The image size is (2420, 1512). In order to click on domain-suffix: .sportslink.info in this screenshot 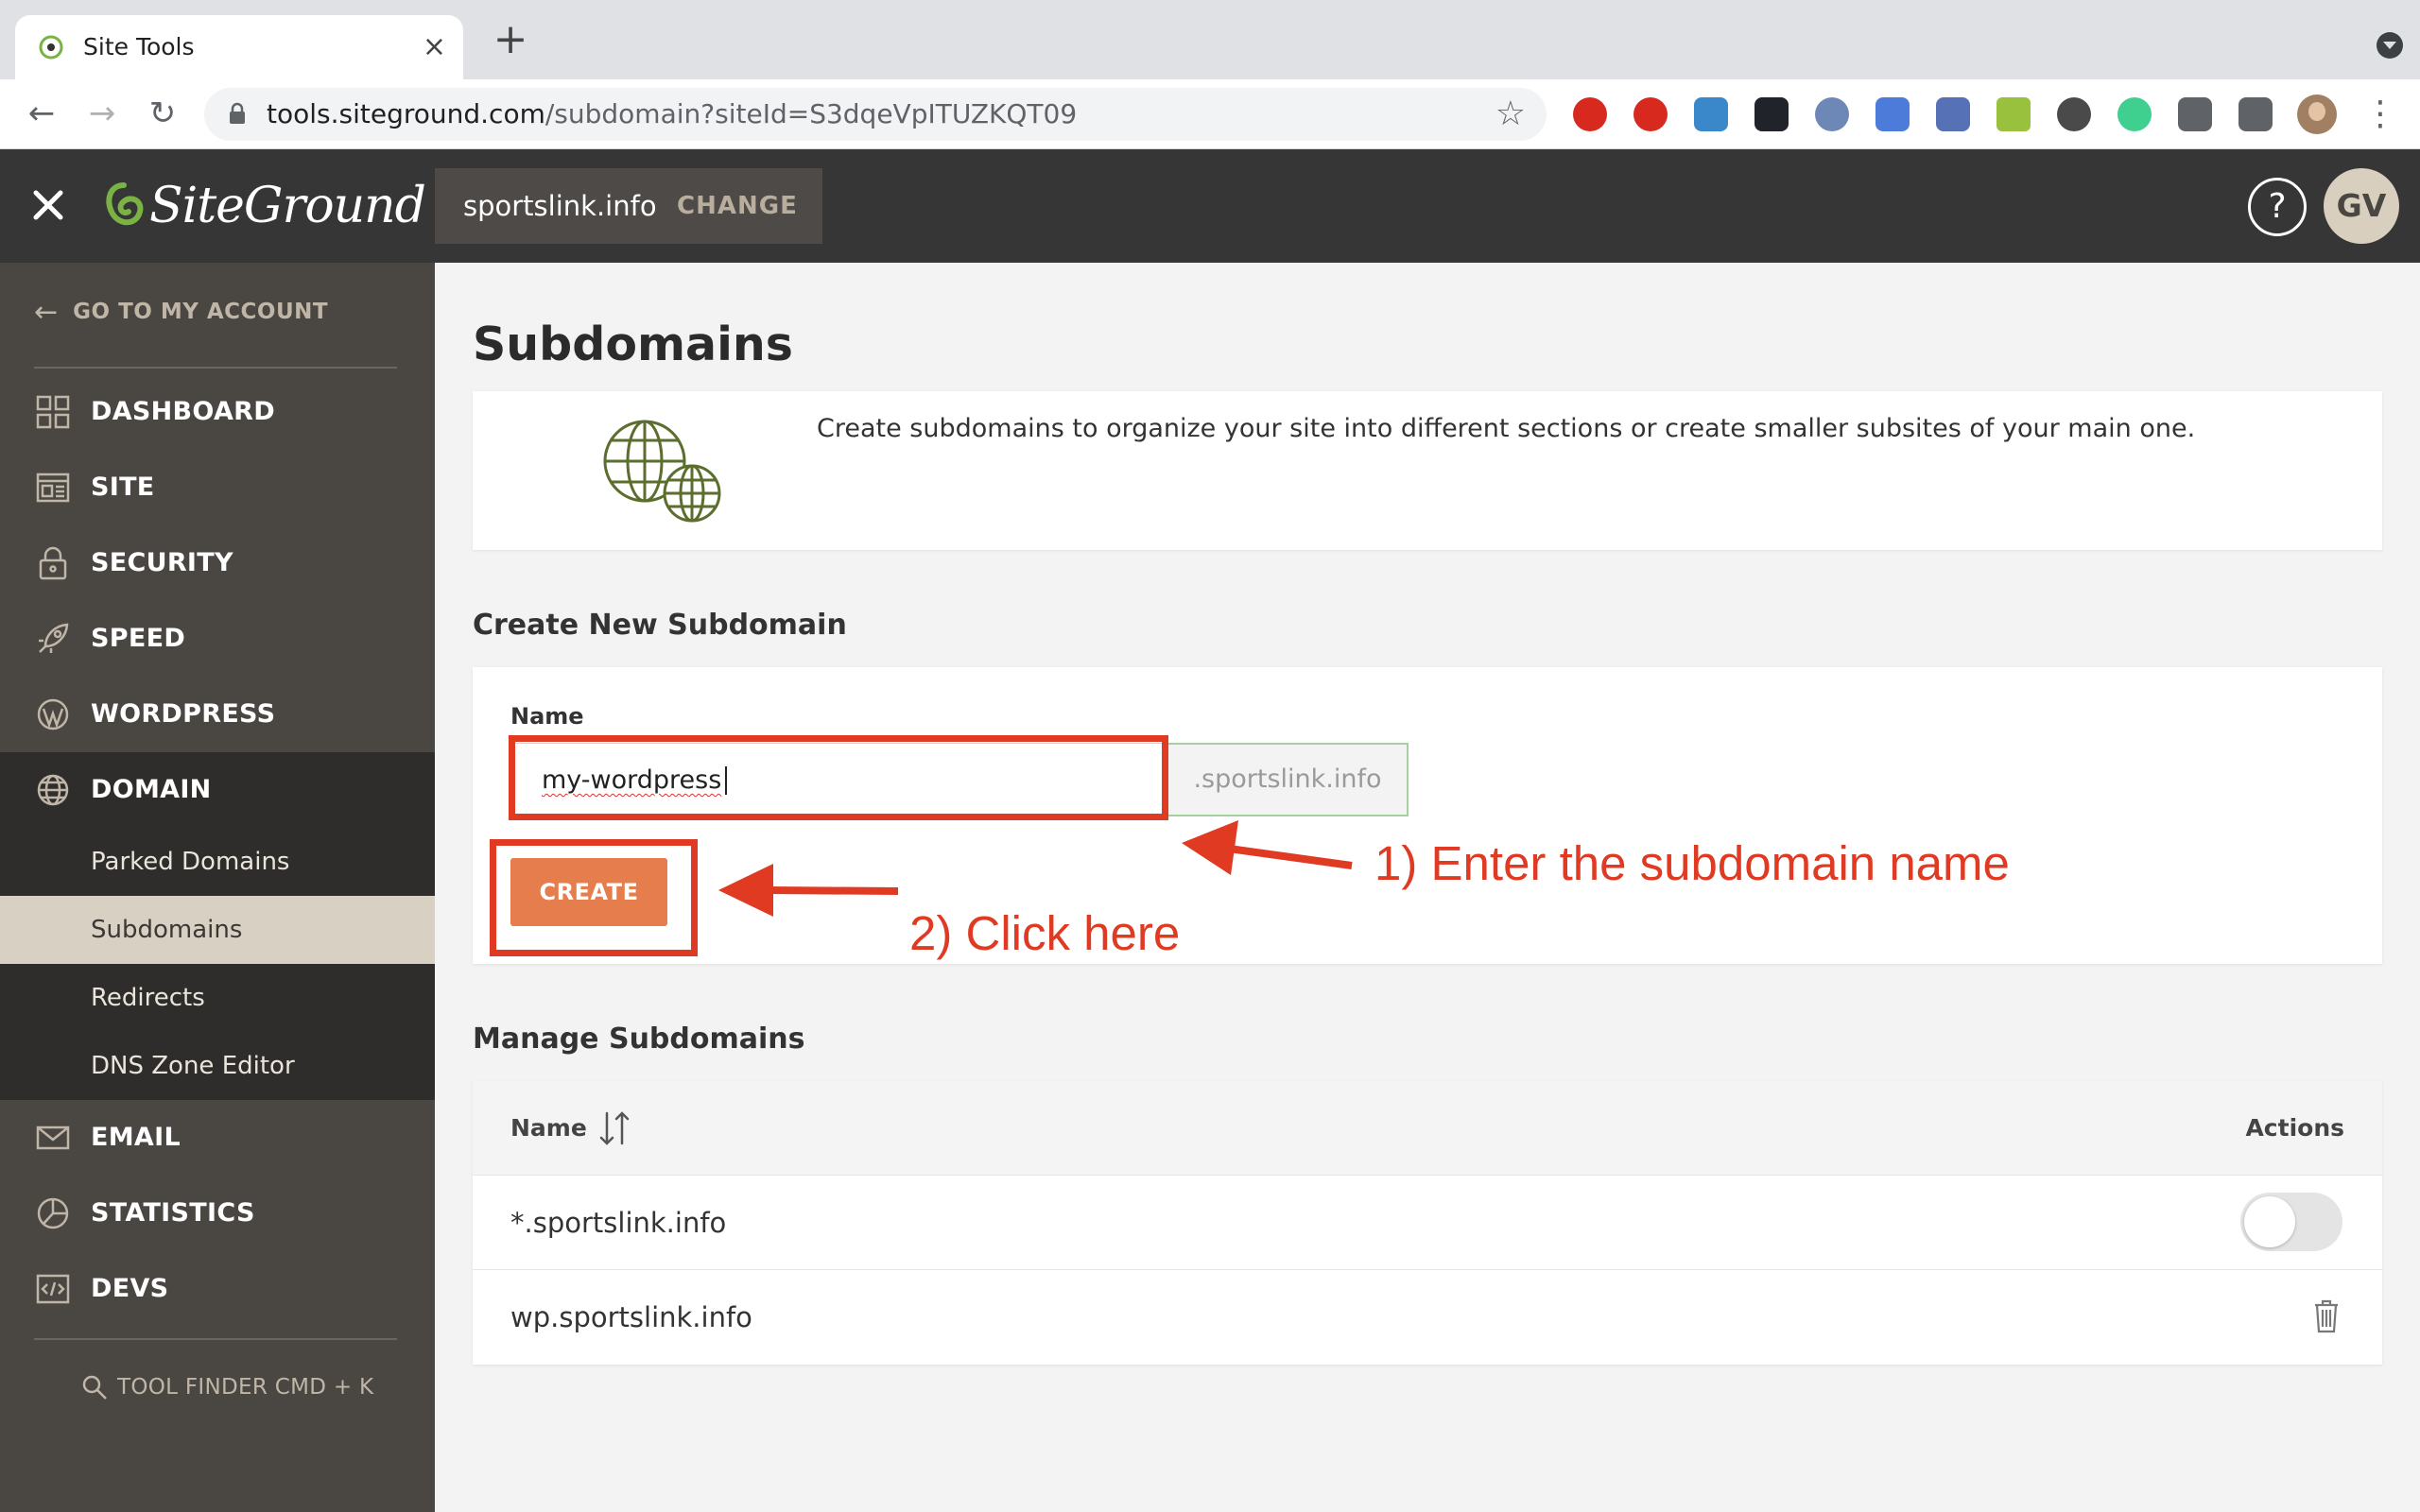, I will do `click(1288, 779)`.